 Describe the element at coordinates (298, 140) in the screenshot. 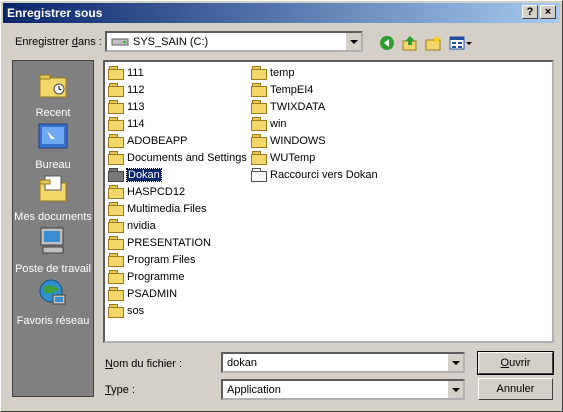

I see `file-name: WINDOWS` at that location.